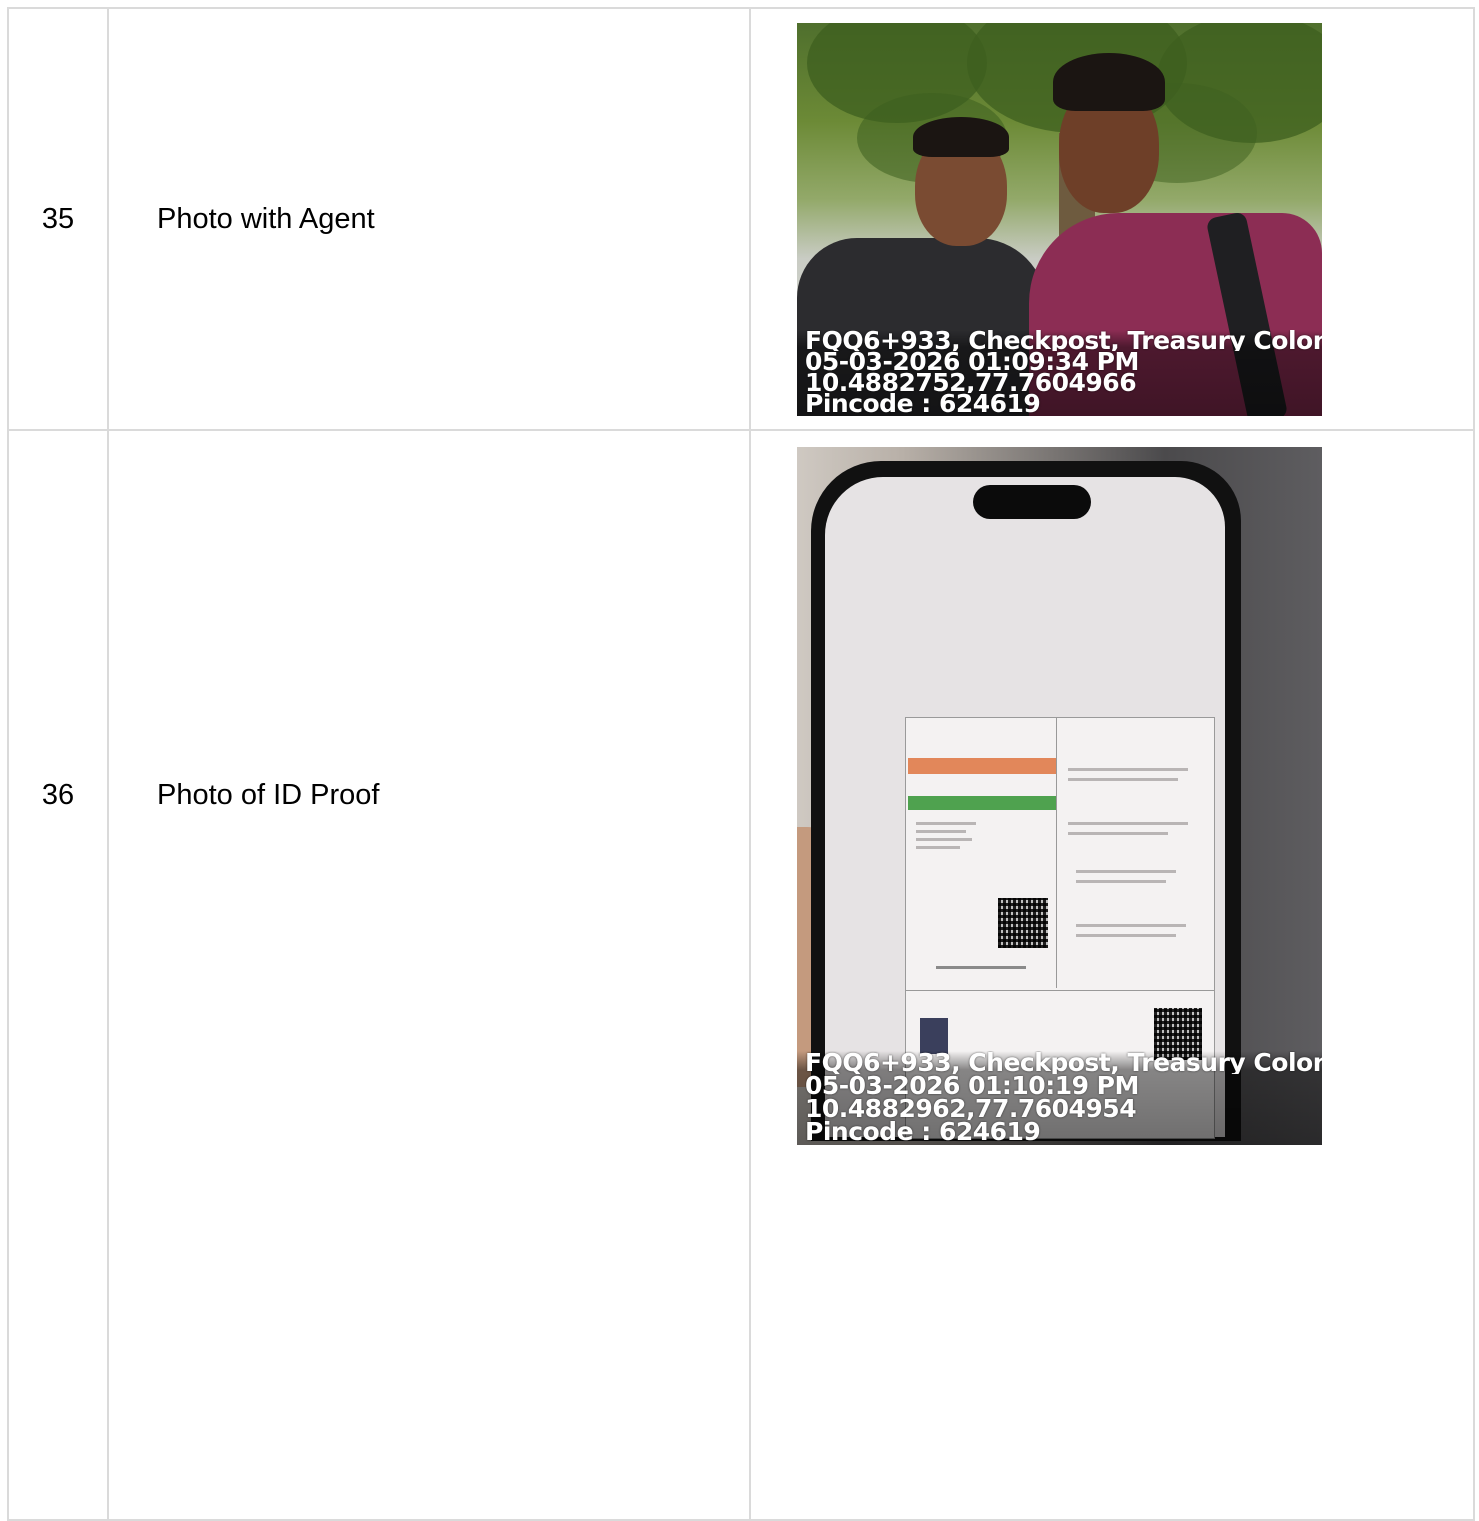 The height and width of the screenshot is (1521, 1479). Describe the element at coordinates (972, 1085) in the screenshot. I see `stamp-datetime: 05-03-2026 01:10:19 PM` at that location.